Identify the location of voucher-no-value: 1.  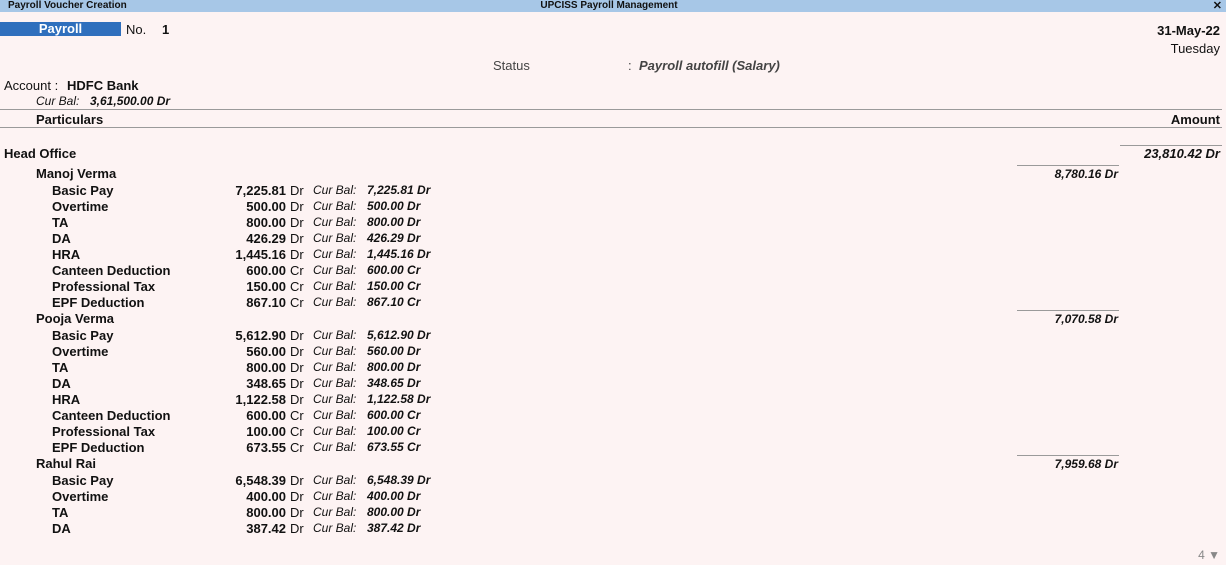
(165, 29).